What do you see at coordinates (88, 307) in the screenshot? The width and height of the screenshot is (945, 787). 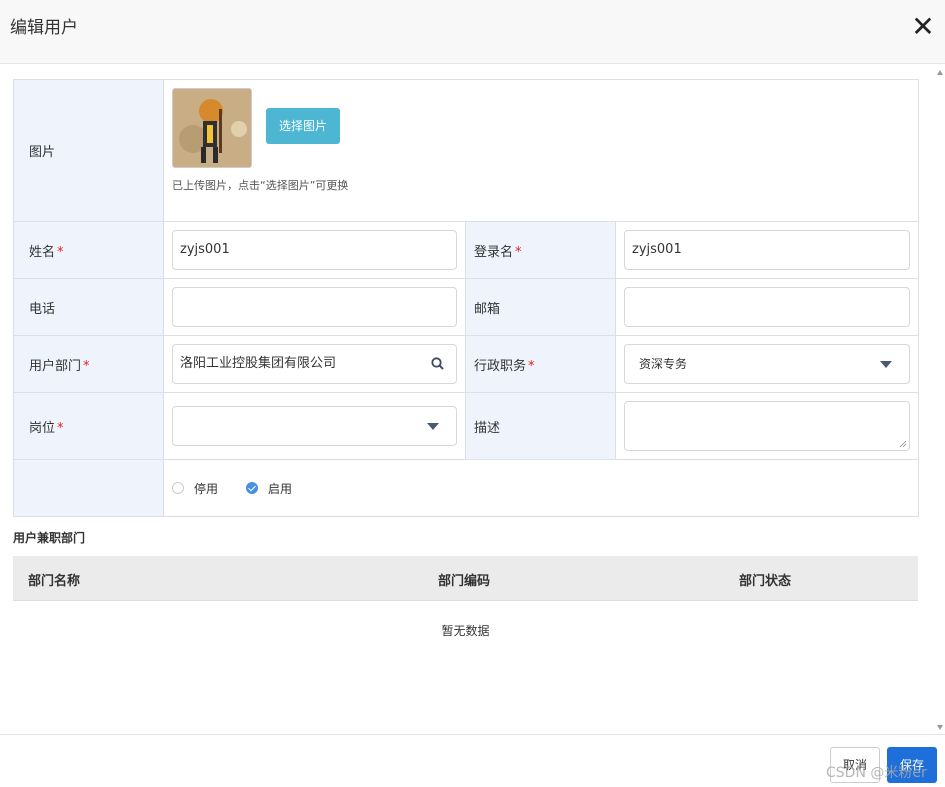 I see `phone-label: 电话` at bounding box center [88, 307].